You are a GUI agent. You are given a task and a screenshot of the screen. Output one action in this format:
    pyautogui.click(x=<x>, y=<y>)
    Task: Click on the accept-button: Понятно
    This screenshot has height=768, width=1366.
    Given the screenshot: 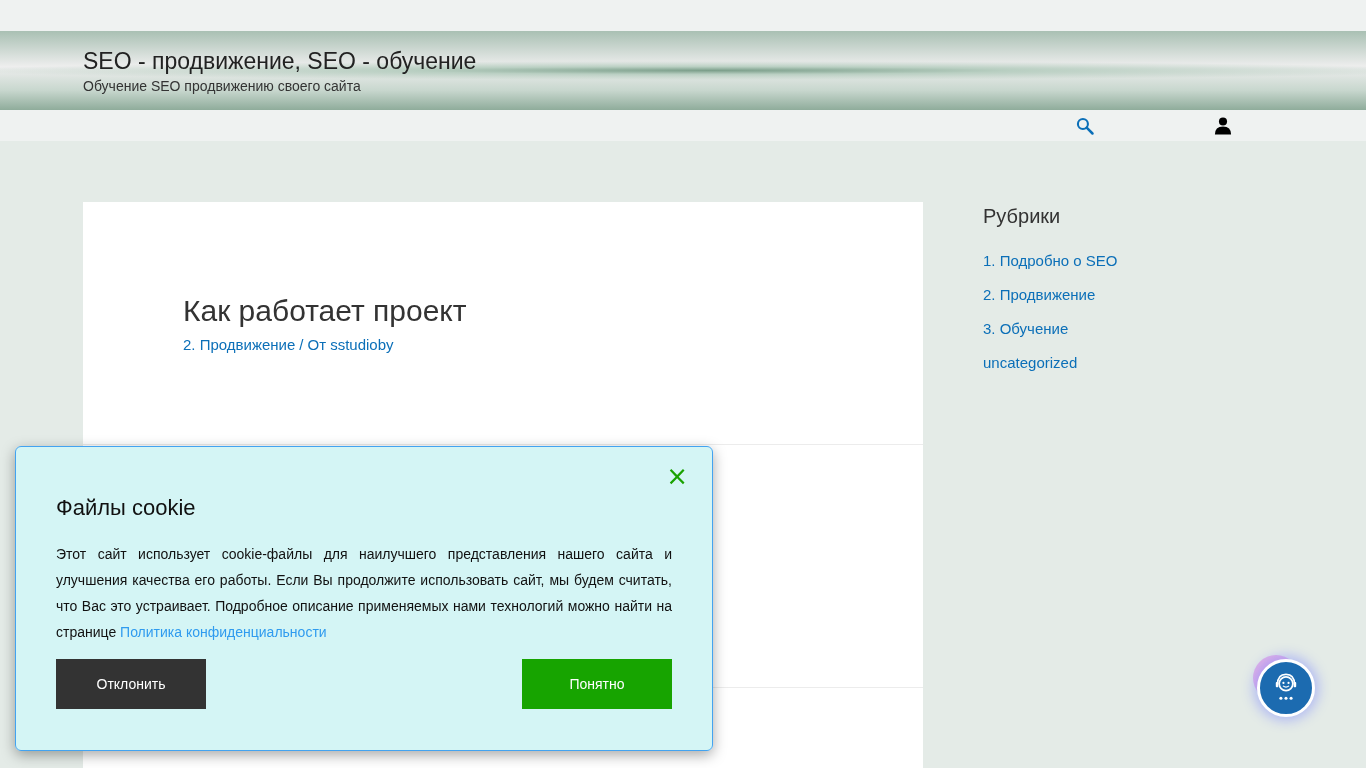 What is the action you would take?
    pyautogui.click(x=597, y=684)
    